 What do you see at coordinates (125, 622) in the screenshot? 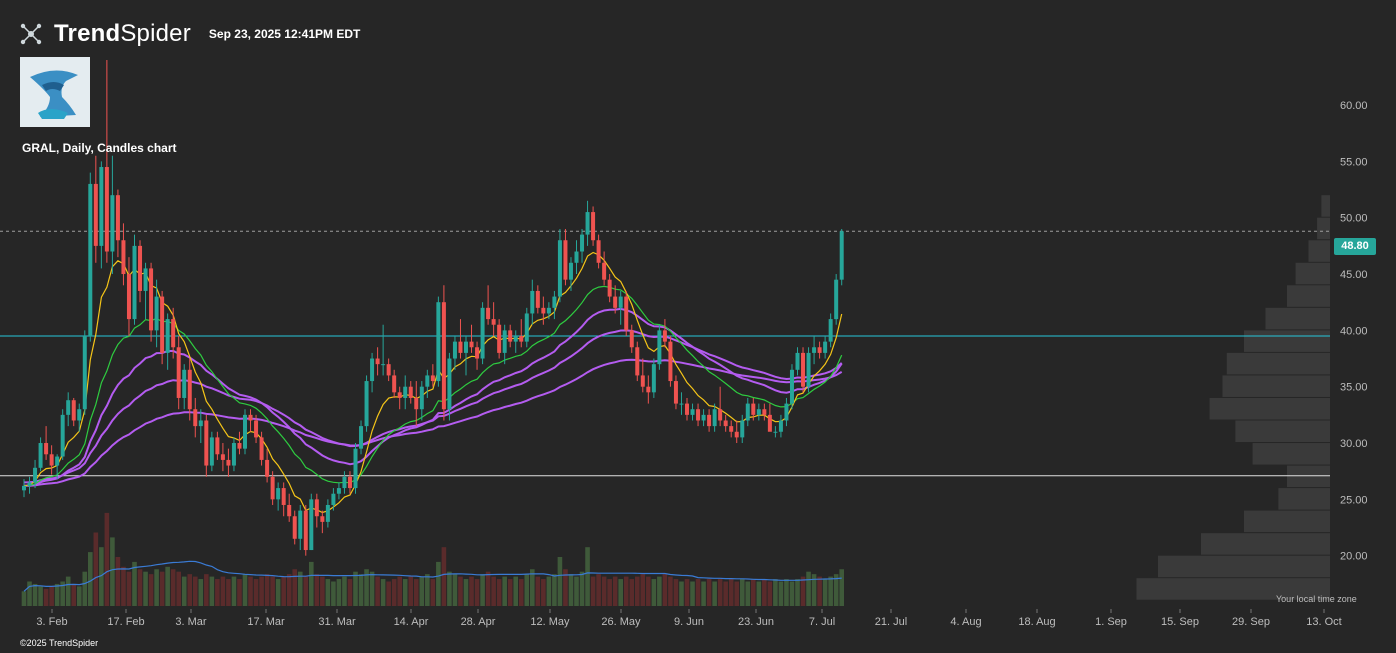
I see `x-tick-label: 17. Feb` at bounding box center [125, 622].